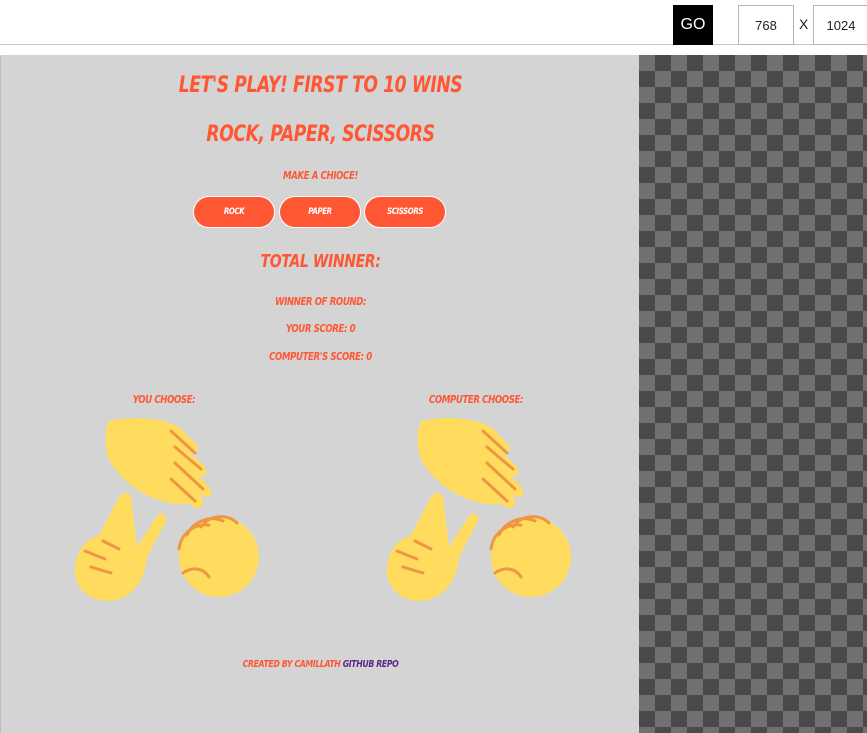  I want to click on your-score: Your score: 0, so click(320, 328).